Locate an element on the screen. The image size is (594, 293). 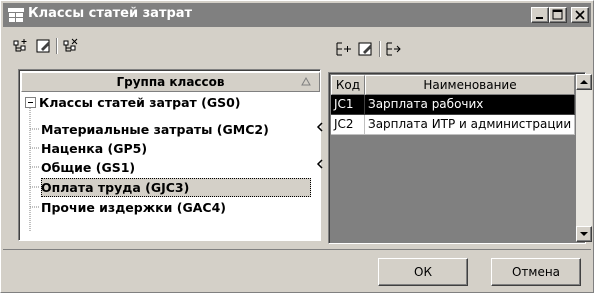
panel-splitter is located at coordinates (320, 144).